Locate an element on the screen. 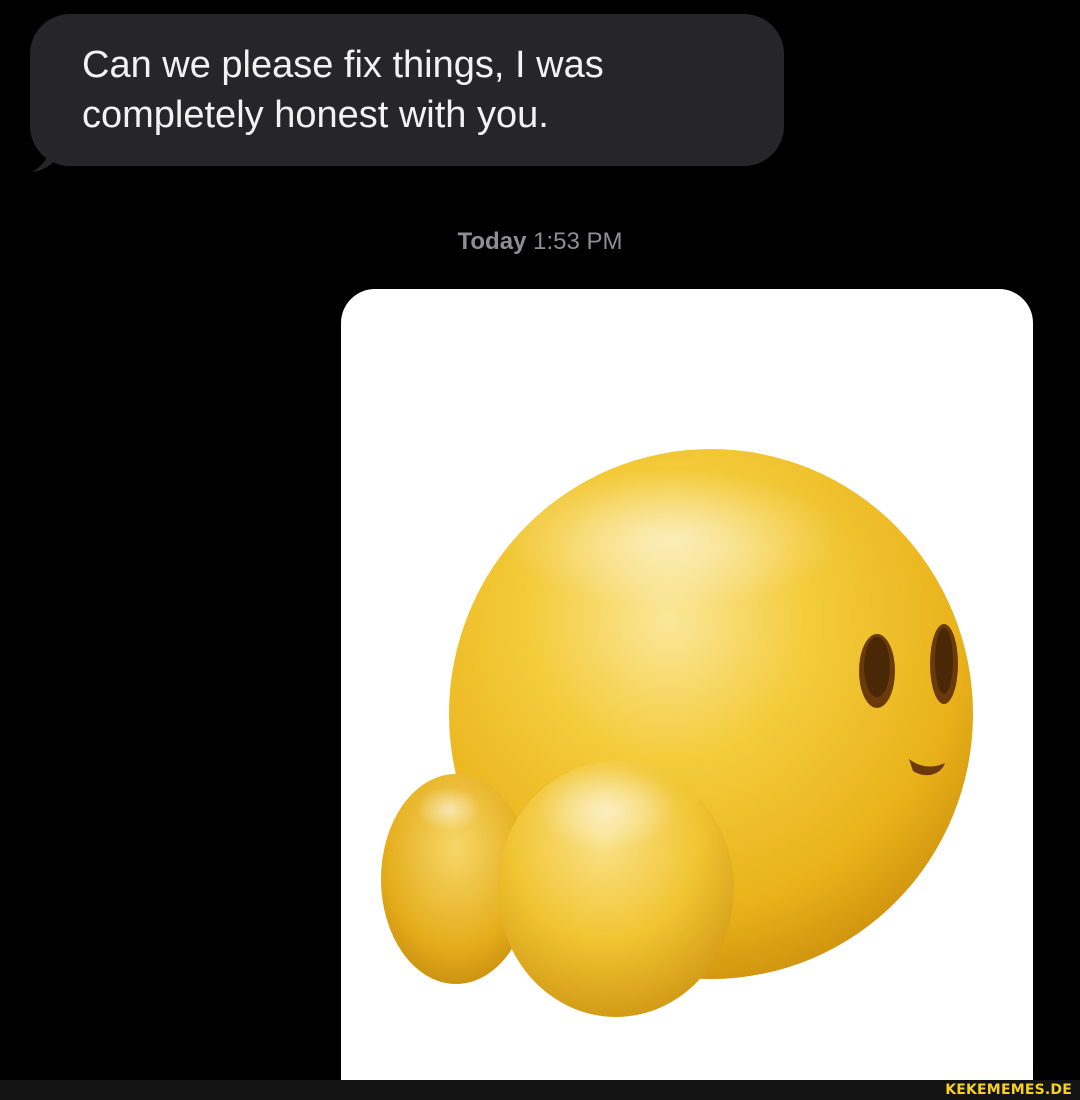 The width and height of the screenshot is (1080, 1100). timestamp-day: Today is located at coordinates (492, 241).